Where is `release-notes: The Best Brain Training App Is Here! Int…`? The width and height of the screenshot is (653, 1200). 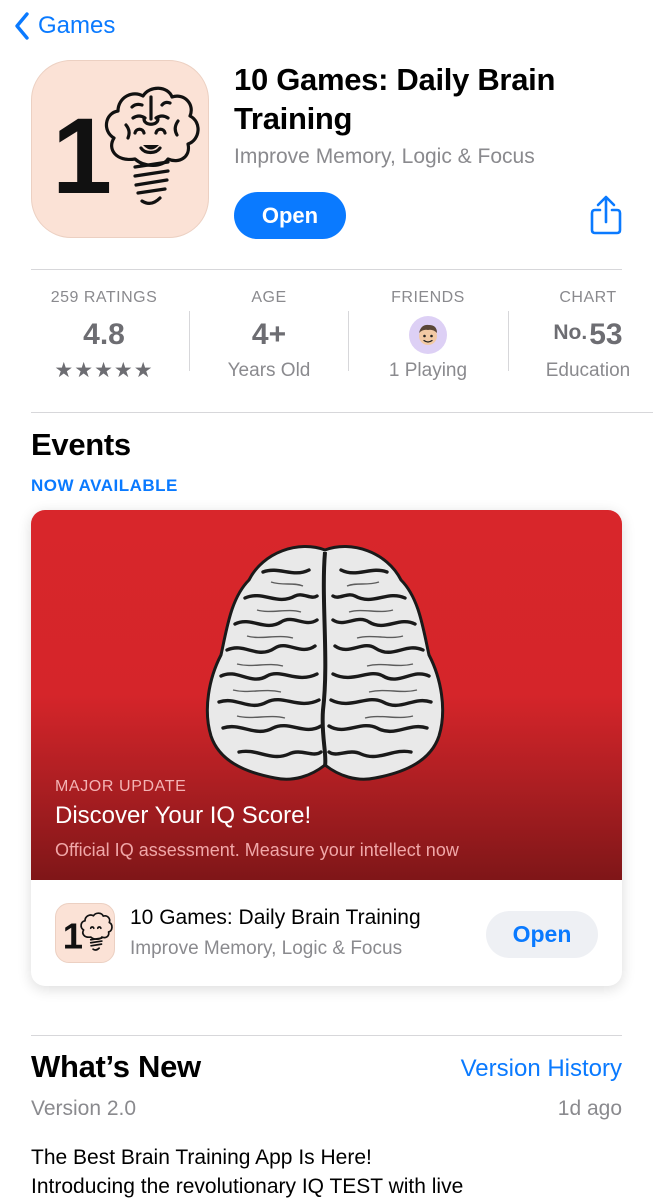
release-notes: The Best Brain Training App Is Here! Int… is located at coordinates (326, 1171).